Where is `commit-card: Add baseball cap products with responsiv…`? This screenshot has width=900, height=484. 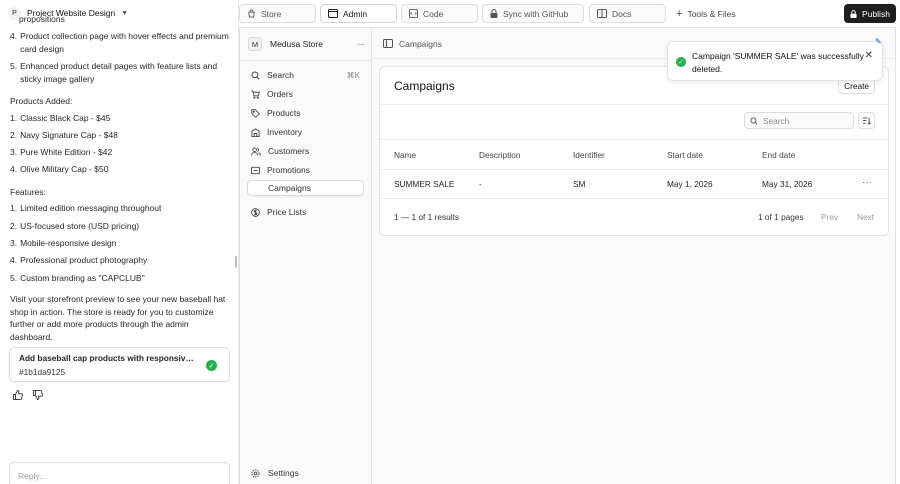
commit-card: Add baseball cap products with responsiv… is located at coordinates (119, 364).